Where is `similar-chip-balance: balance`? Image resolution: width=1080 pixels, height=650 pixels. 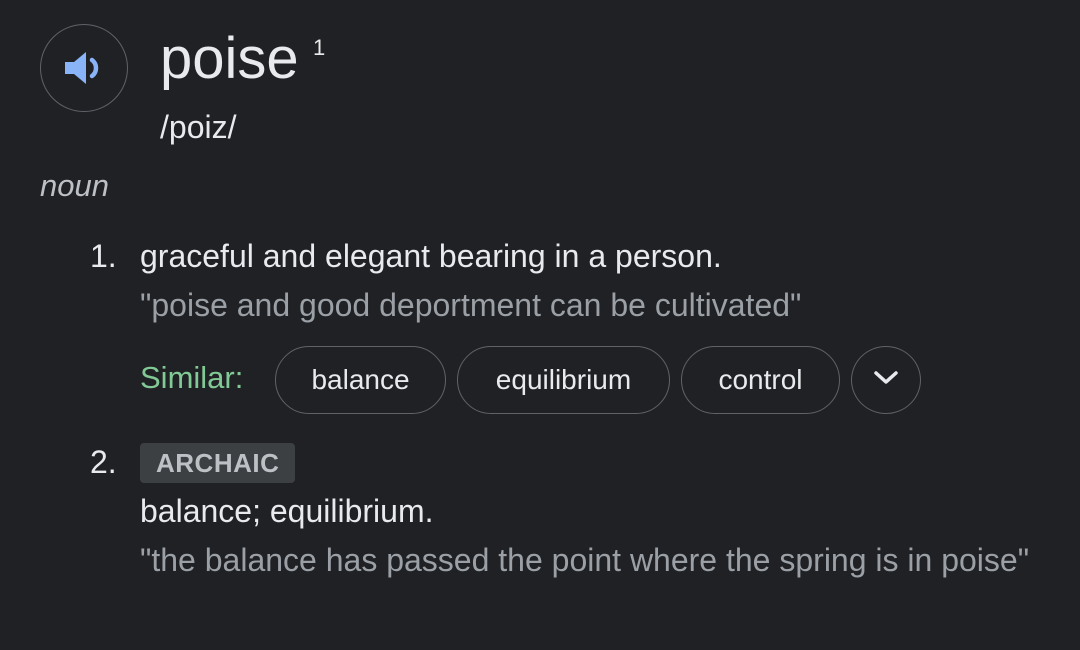
similar-chip-balance: balance is located at coordinates (360, 380).